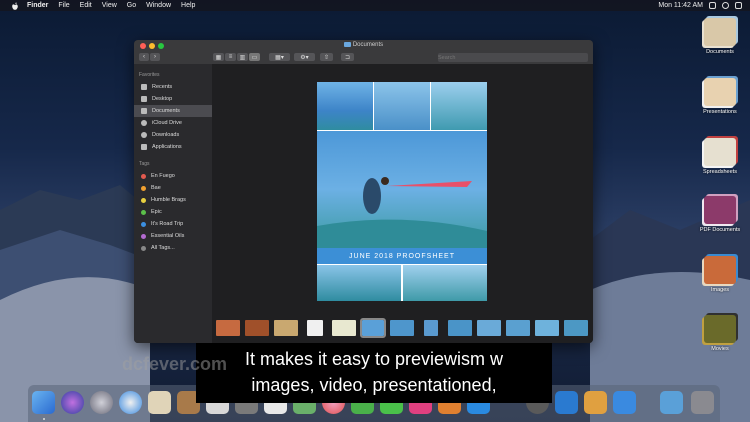 This screenshot has width=750, height=422. What do you see at coordinates (173, 236) in the screenshot?
I see `sidebar-tag-essential-oils: Essential Oils` at bounding box center [173, 236].